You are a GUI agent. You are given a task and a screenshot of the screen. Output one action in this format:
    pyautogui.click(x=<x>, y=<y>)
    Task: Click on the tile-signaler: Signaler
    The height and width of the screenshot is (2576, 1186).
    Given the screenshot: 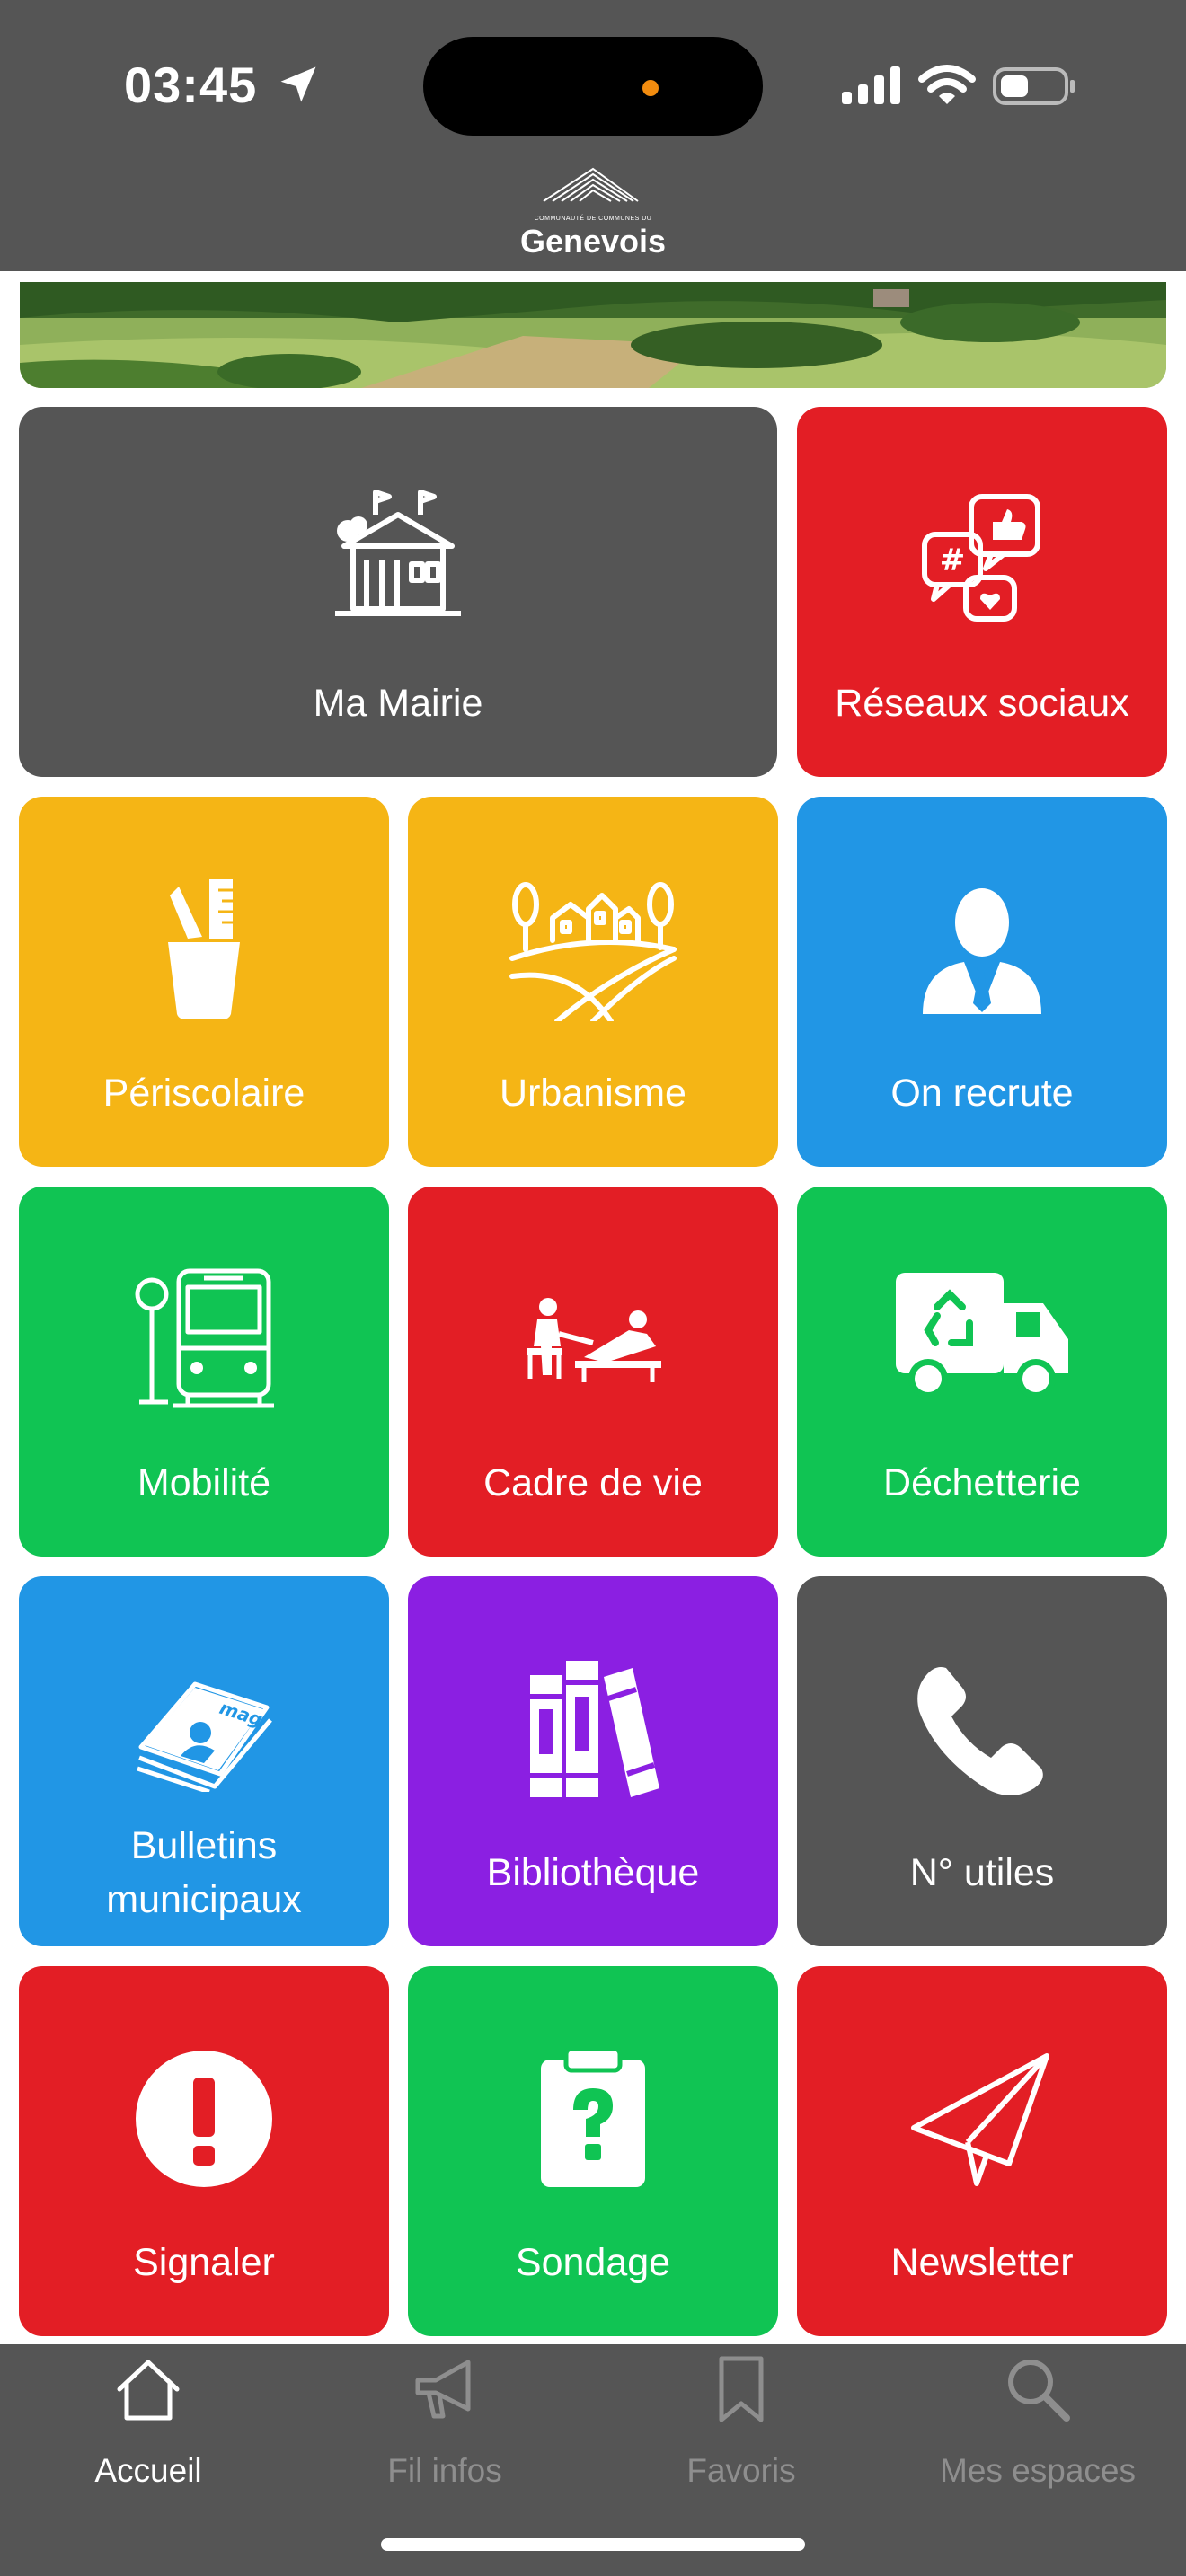 What is the action you would take?
    pyautogui.click(x=204, y=2151)
    